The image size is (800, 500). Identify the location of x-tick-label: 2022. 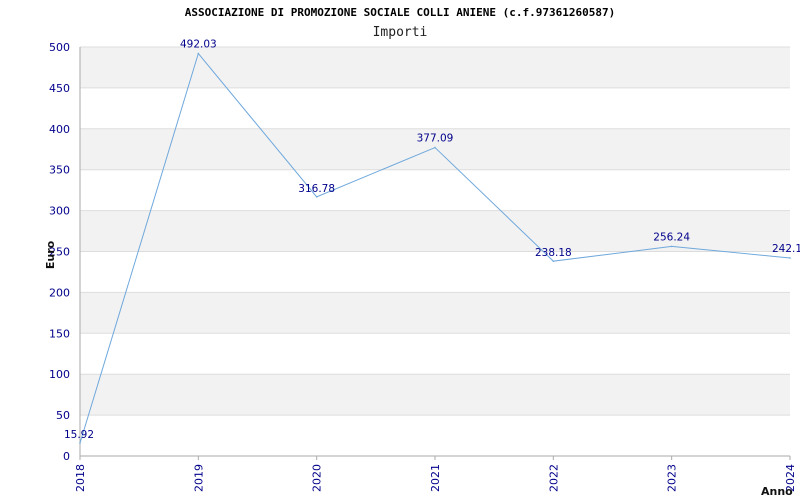
(553, 478).